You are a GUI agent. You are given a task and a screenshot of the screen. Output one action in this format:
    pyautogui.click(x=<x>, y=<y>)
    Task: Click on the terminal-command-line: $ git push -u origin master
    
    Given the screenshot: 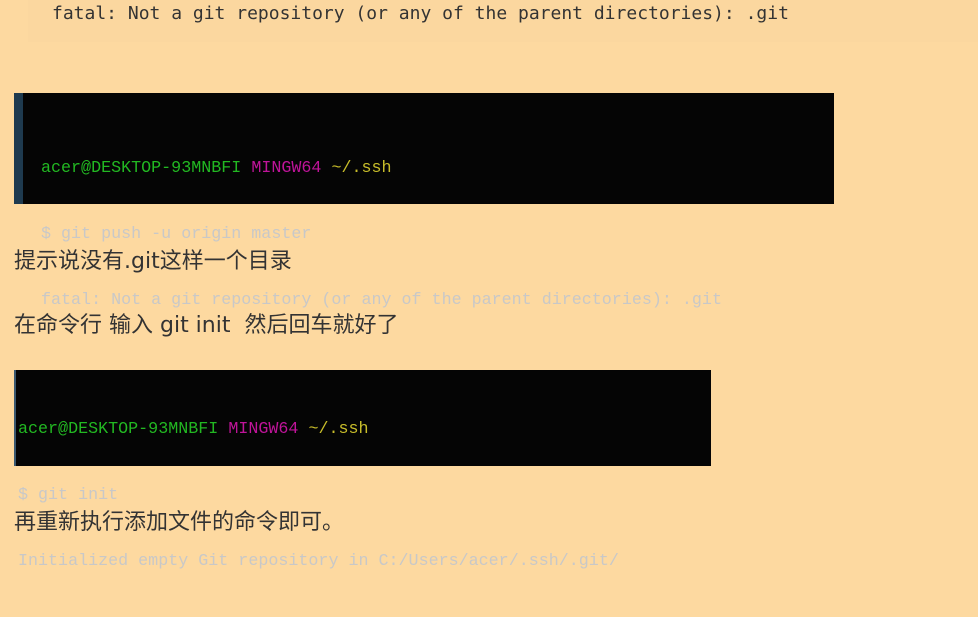 What is the action you would take?
    pyautogui.click(x=176, y=234)
    